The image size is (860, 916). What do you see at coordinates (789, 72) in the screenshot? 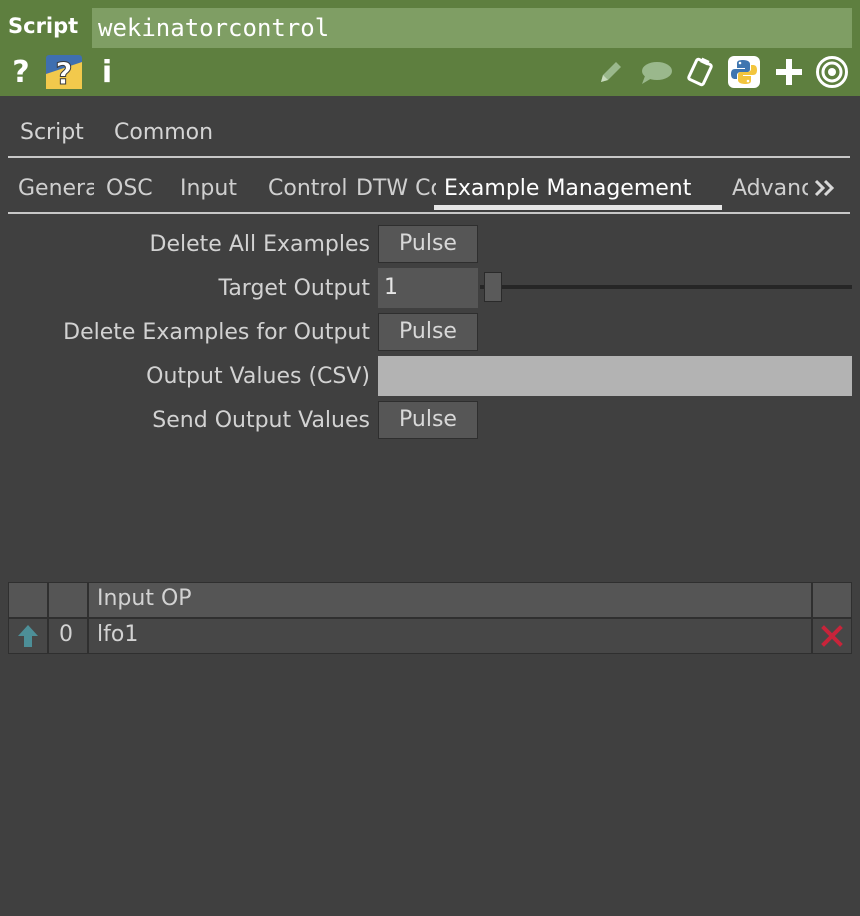
I see `plus-icon` at bounding box center [789, 72].